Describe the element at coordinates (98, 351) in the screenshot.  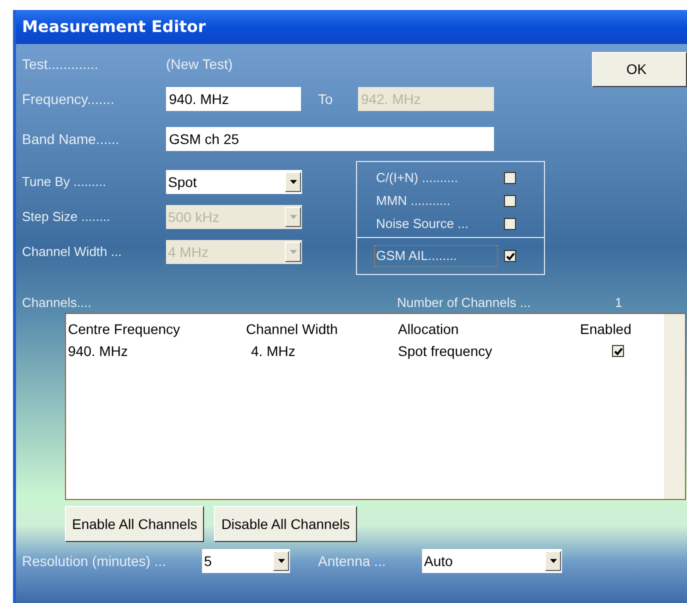
I see `table-cell-text: 940. MHz` at that location.